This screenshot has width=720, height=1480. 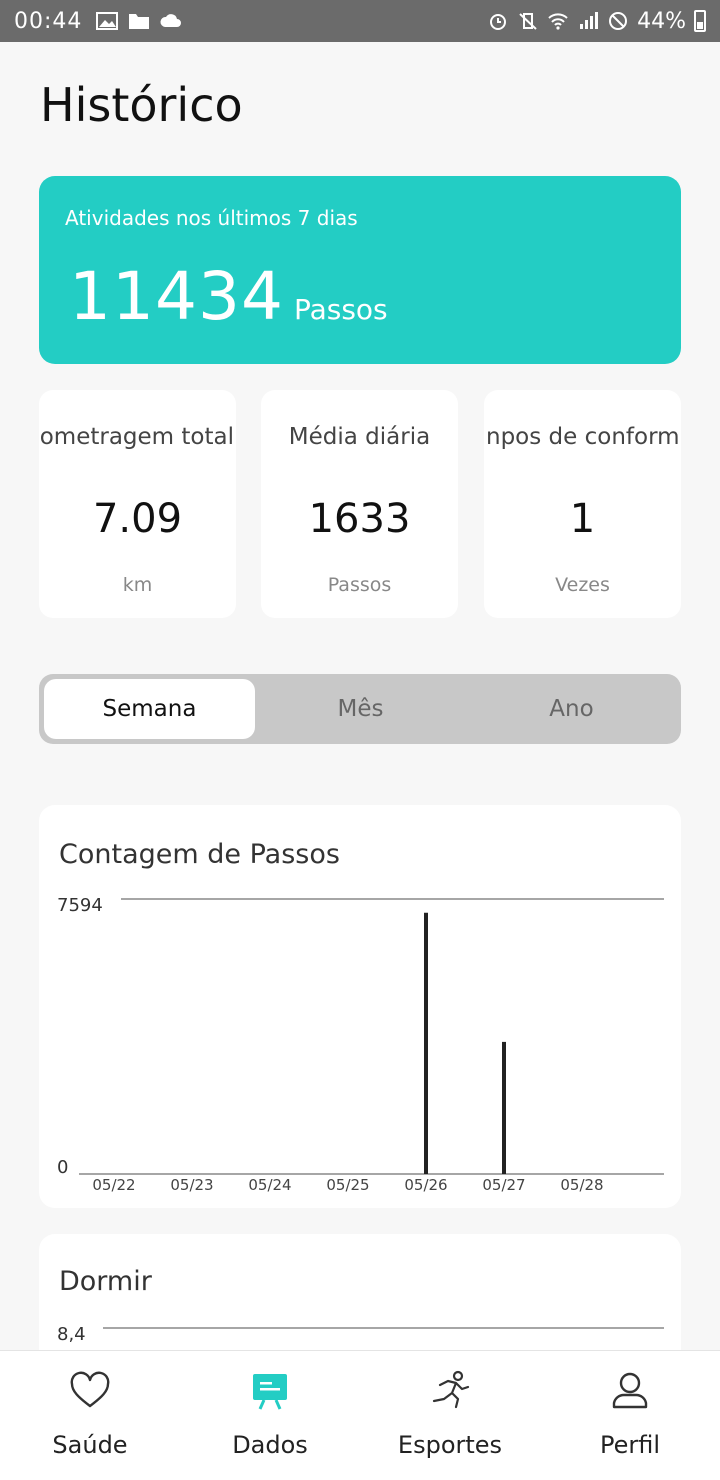 I want to click on heart-icon, so click(x=90, y=1389).